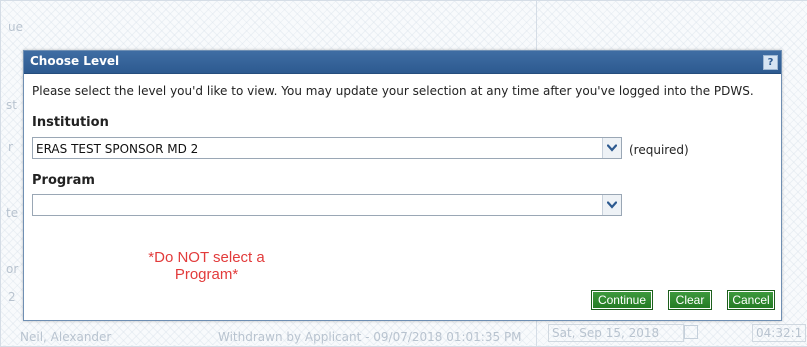 The image size is (807, 347). I want to click on help-icon: ?, so click(770, 62).